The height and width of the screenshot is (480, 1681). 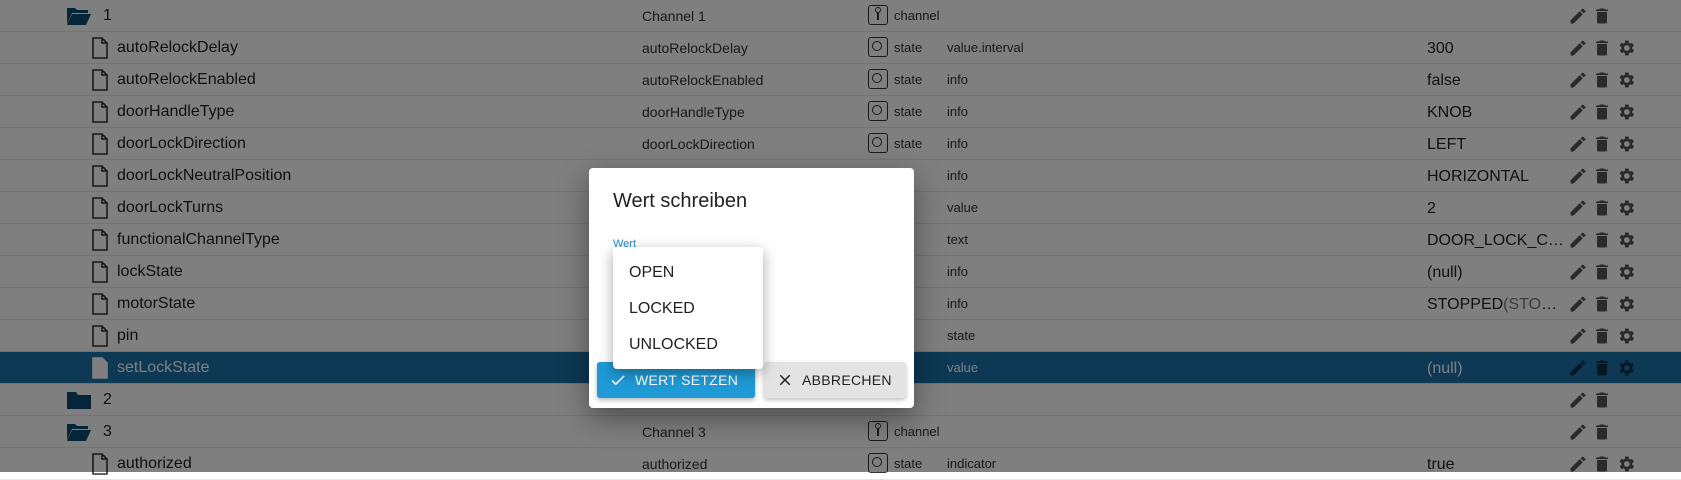 I want to click on set-value-label: WERT SETZEN, so click(x=687, y=380).